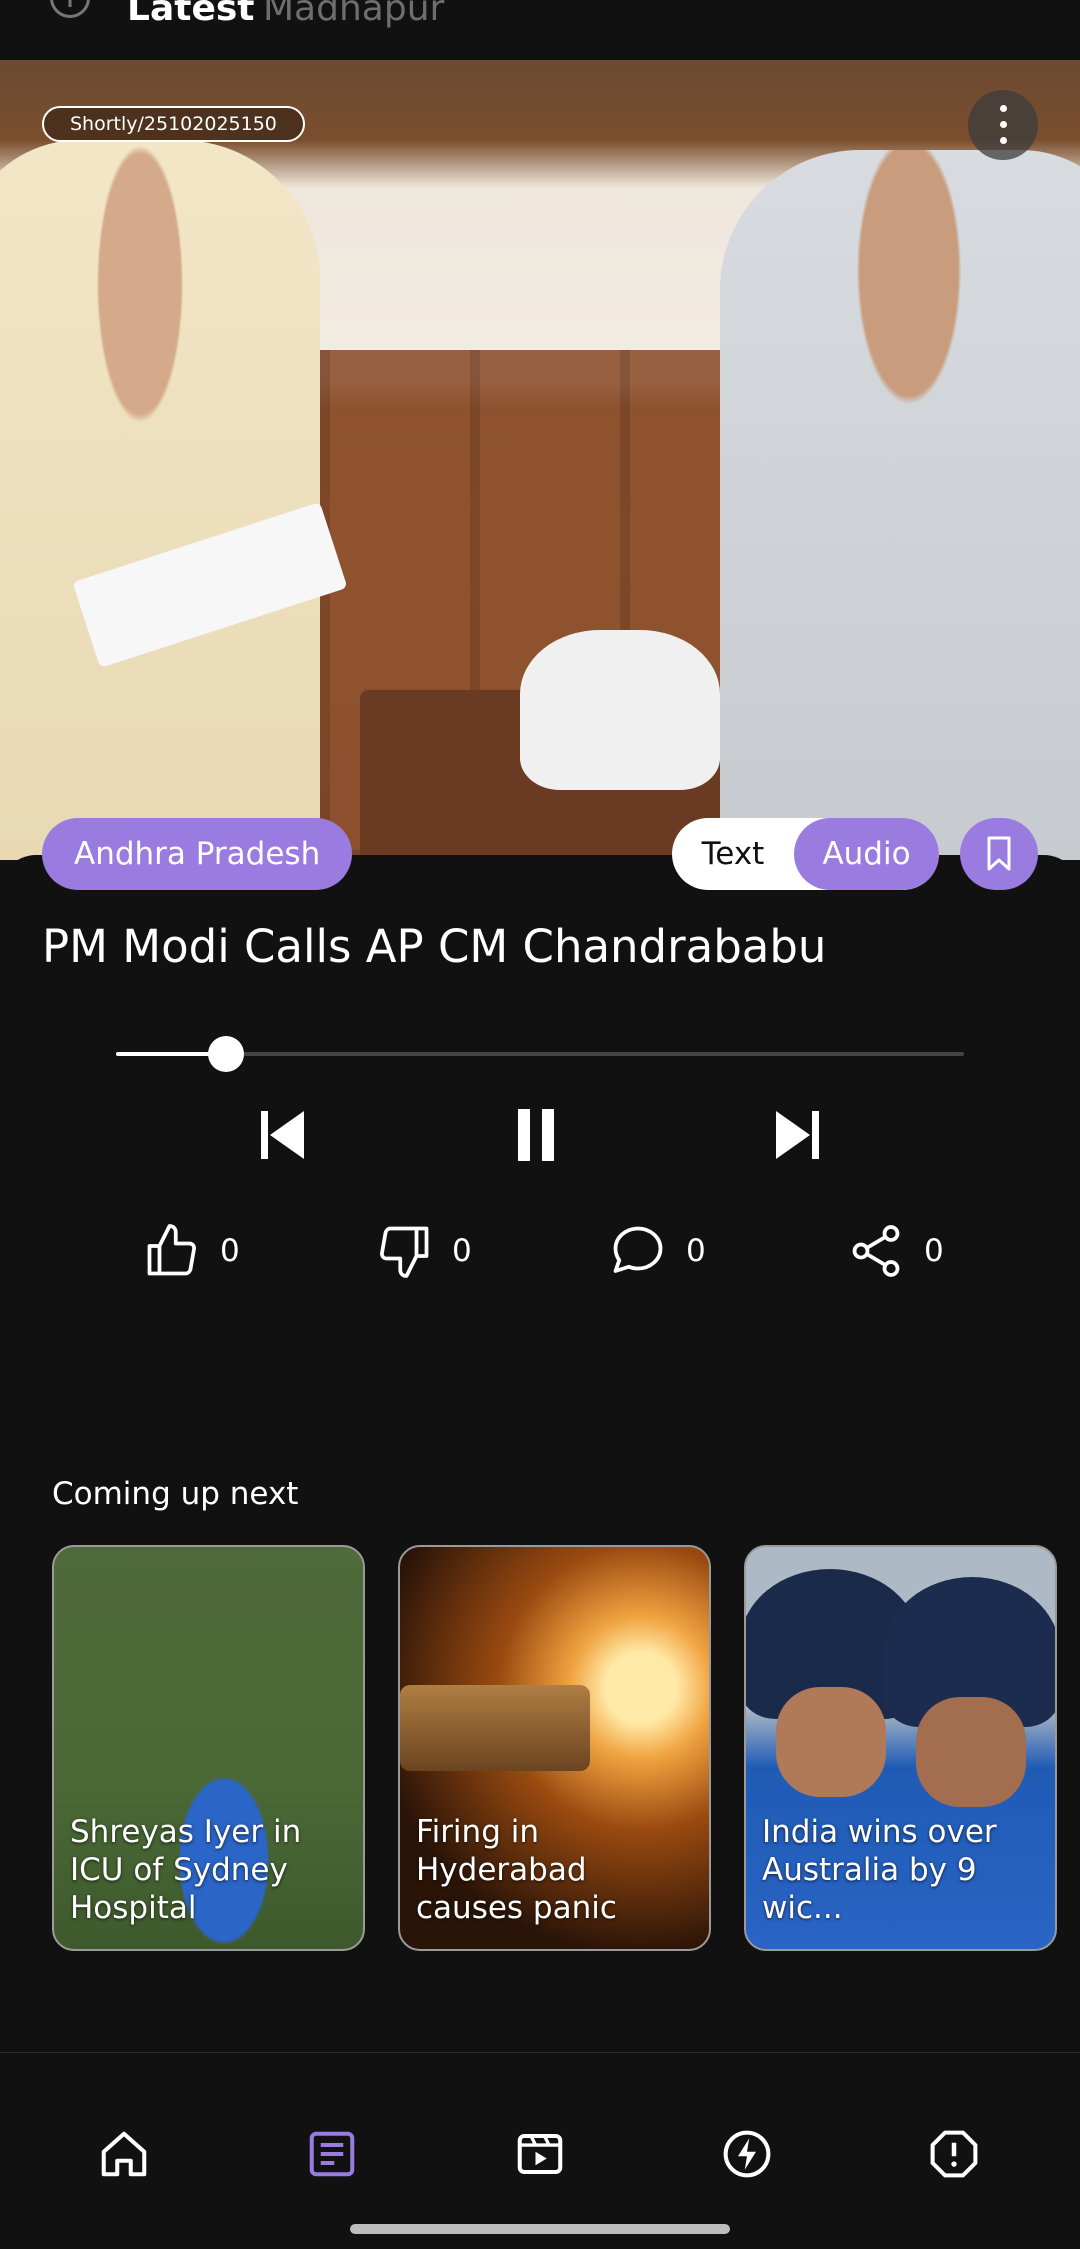 The image size is (1080, 2249). What do you see at coordinates (1003, 125) in the screenshot?
I see `more-options-icon` at bounding box center [1003, 125].